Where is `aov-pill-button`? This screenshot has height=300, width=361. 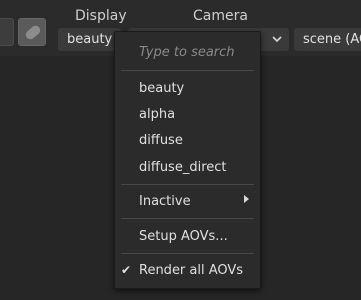
aov-pill-button is located at coordinates (32, 32).